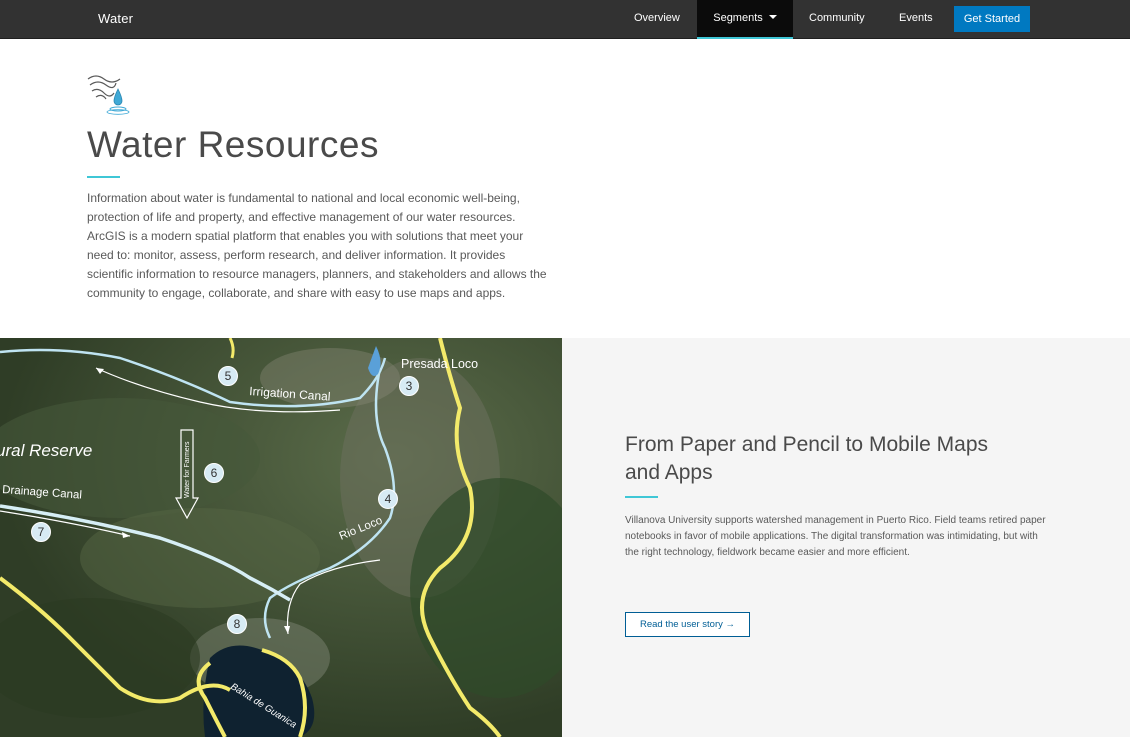  Describe the element at coordinates (103, 177) in the screenshot. I see `title-divider` at that location.